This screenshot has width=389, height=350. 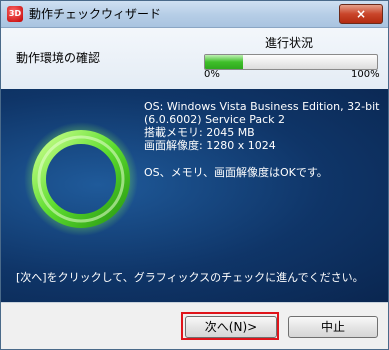 What do you see at coordinates (190, 277) in the screenshot?
I see `instruction-text: [次へ]をクリックして、グラフィックスのチェックに進んでください。` at bounding box center [190, 277].